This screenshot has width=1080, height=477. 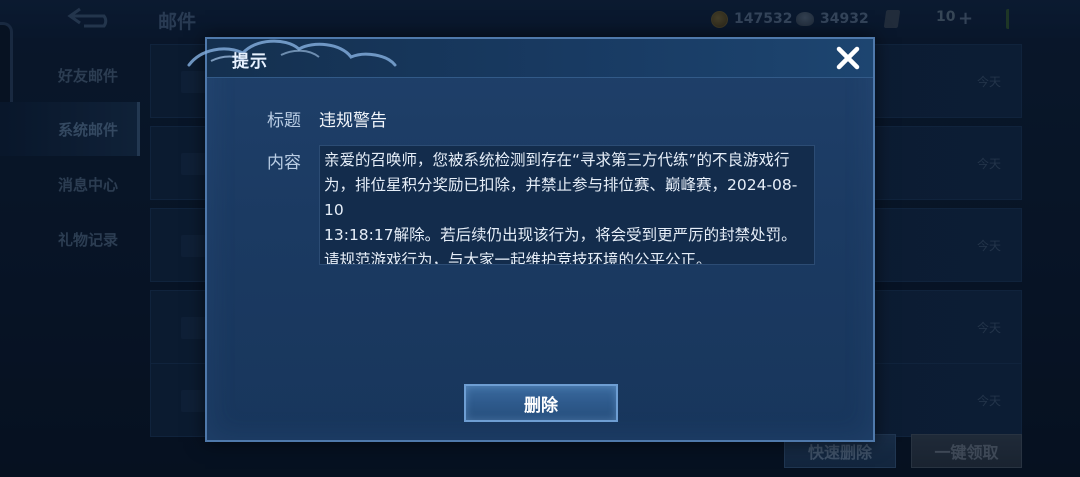 What do you see at coordinates (88, 184) in the screenshot?
I see `sidebar-item-label: 消息中心` at bounding box center [88, 184].